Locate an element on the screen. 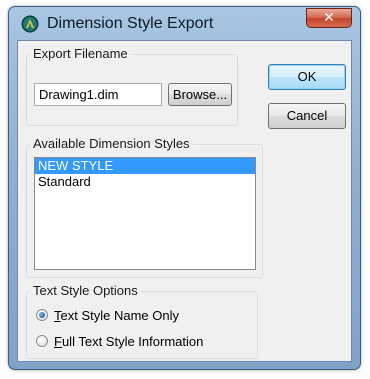 Image resolution: width=370 pixels, height=379 pixels. title-bar: Dimension Style Export ✕ is located at coordinates (184, 23).